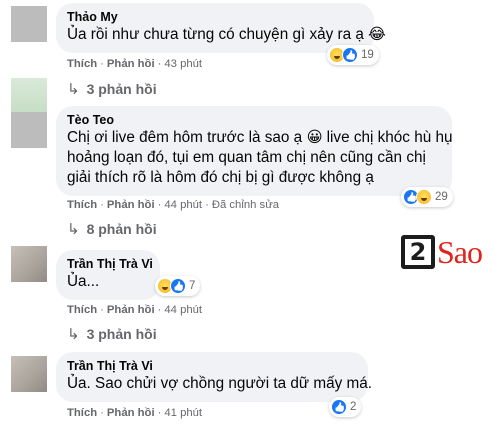 The height and width of the screenshot is (424, 498). Describe the element at coordinates (367, 55) in the screenshot. I see `reaction-count: 19` at that location.